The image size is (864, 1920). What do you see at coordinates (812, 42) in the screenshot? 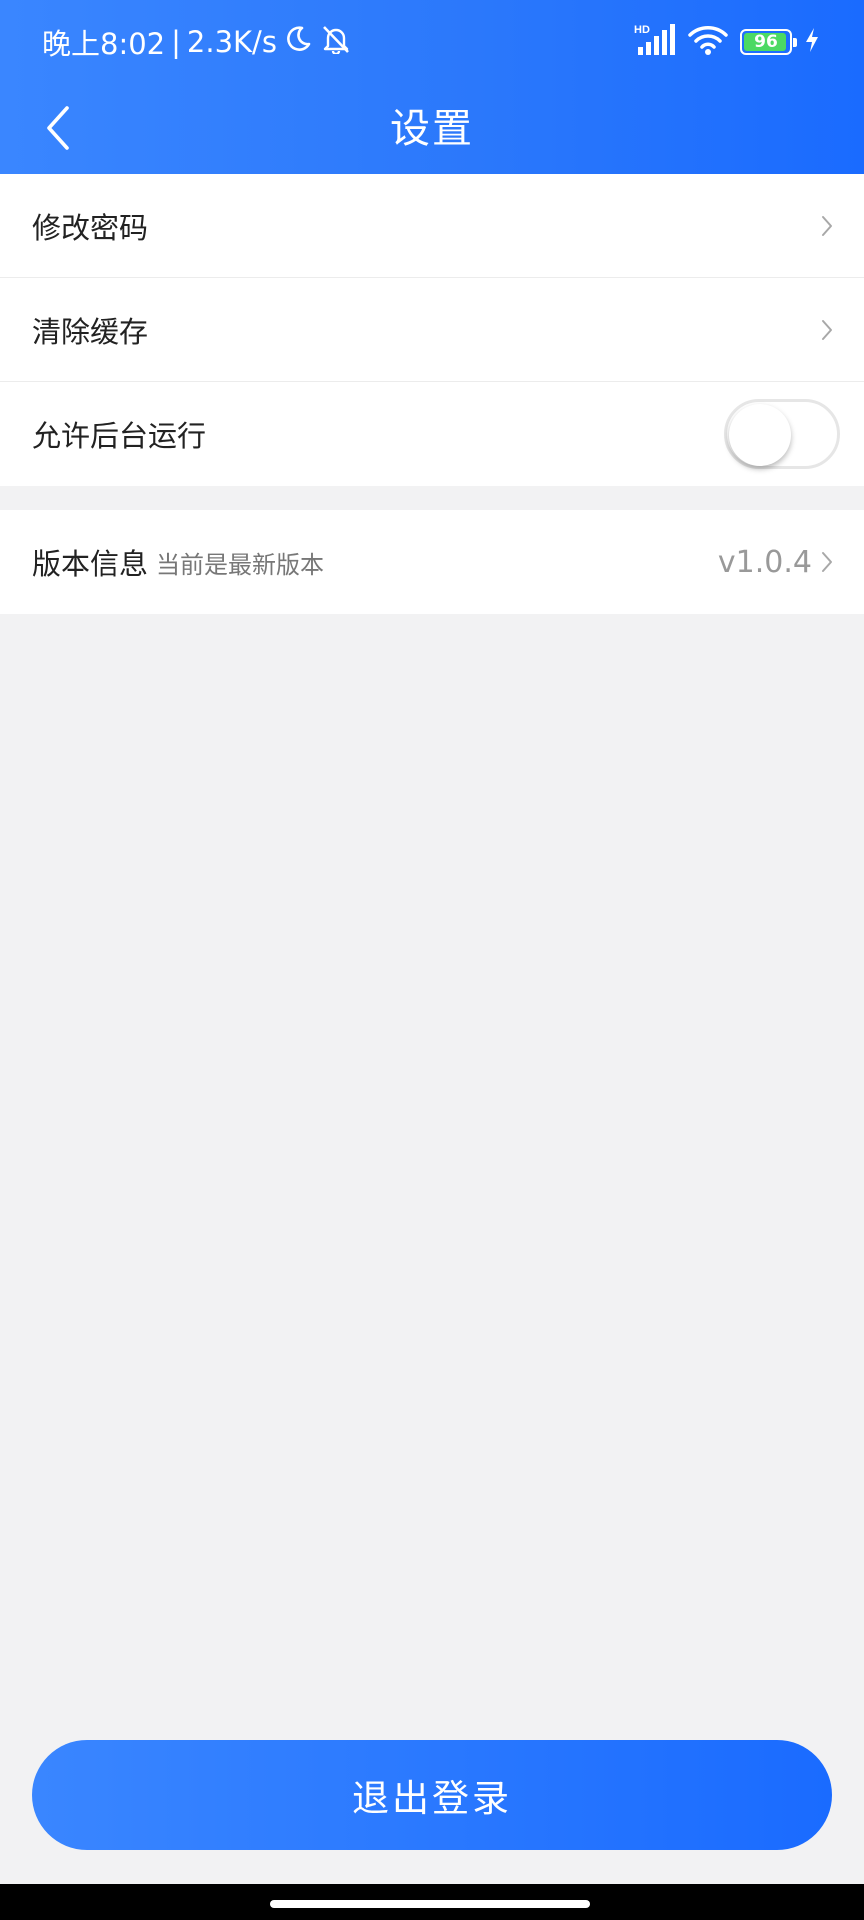
I see `charging-icon` at bounding box center [812, 42].